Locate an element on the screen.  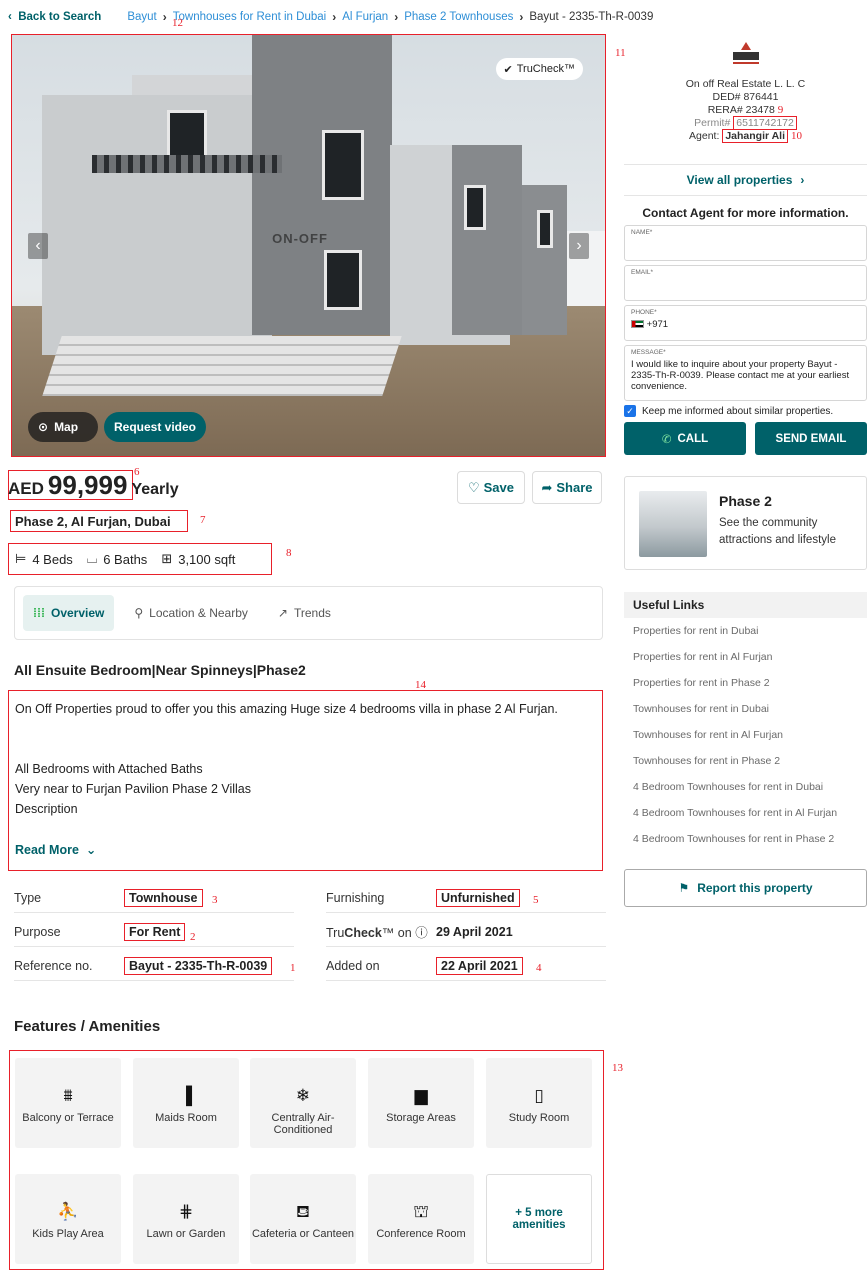
detail-trucheck: TruCheck™ on ⓘ 29 April 2021 is located at coordinates (466, 932).